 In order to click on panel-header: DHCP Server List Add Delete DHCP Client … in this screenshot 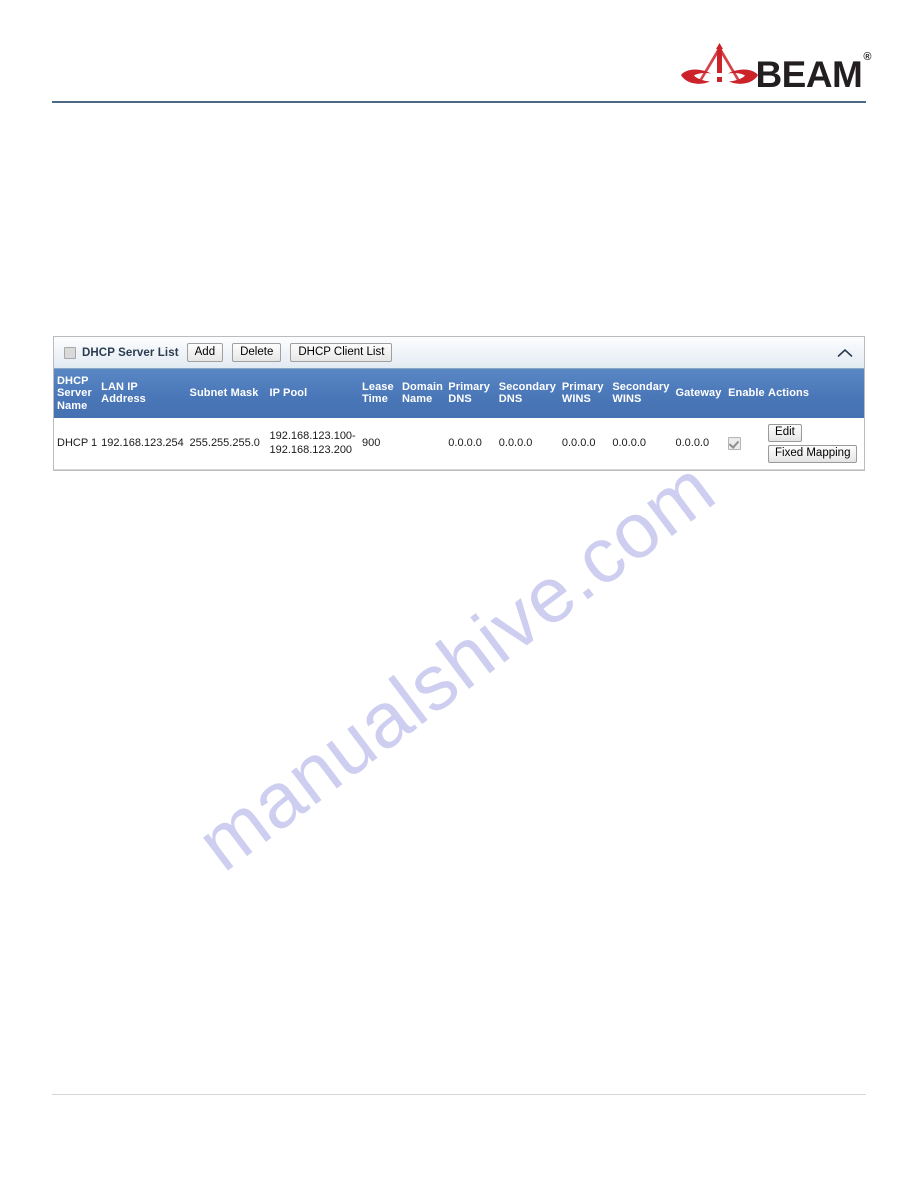, I will do `click(459, 353)`.